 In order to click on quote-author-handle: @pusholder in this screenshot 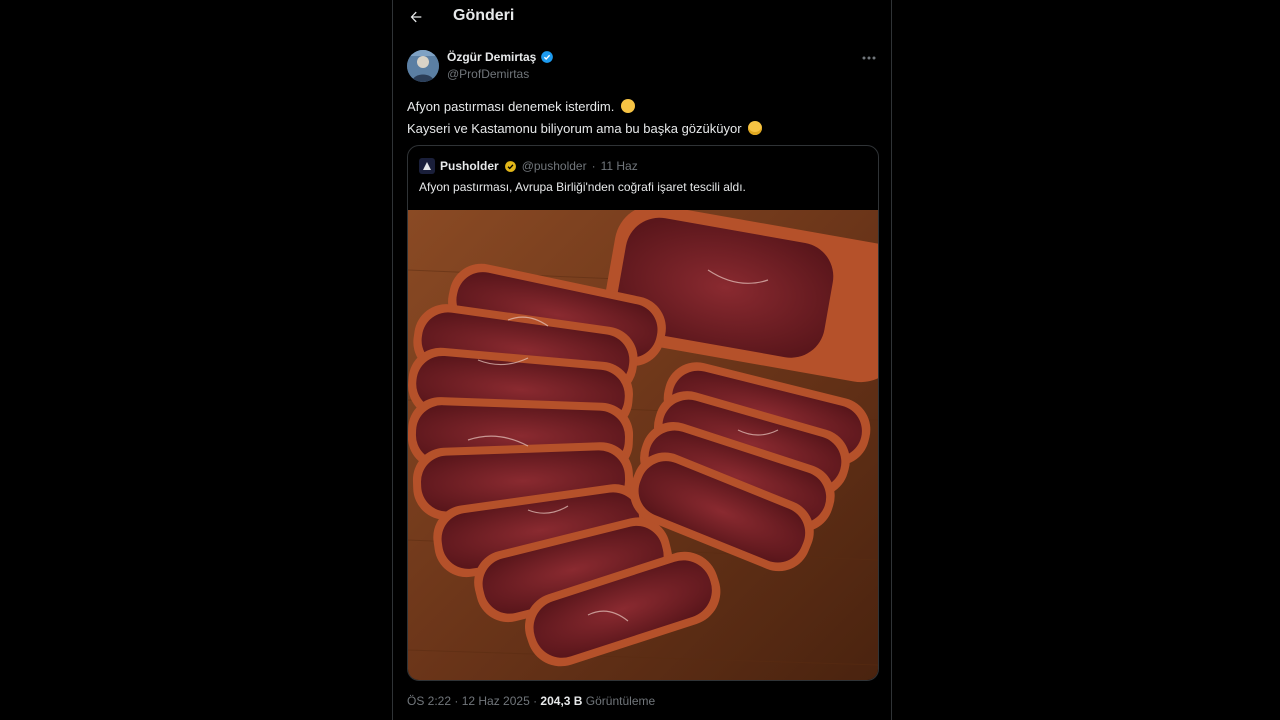, I will do `click(554, 166)`.